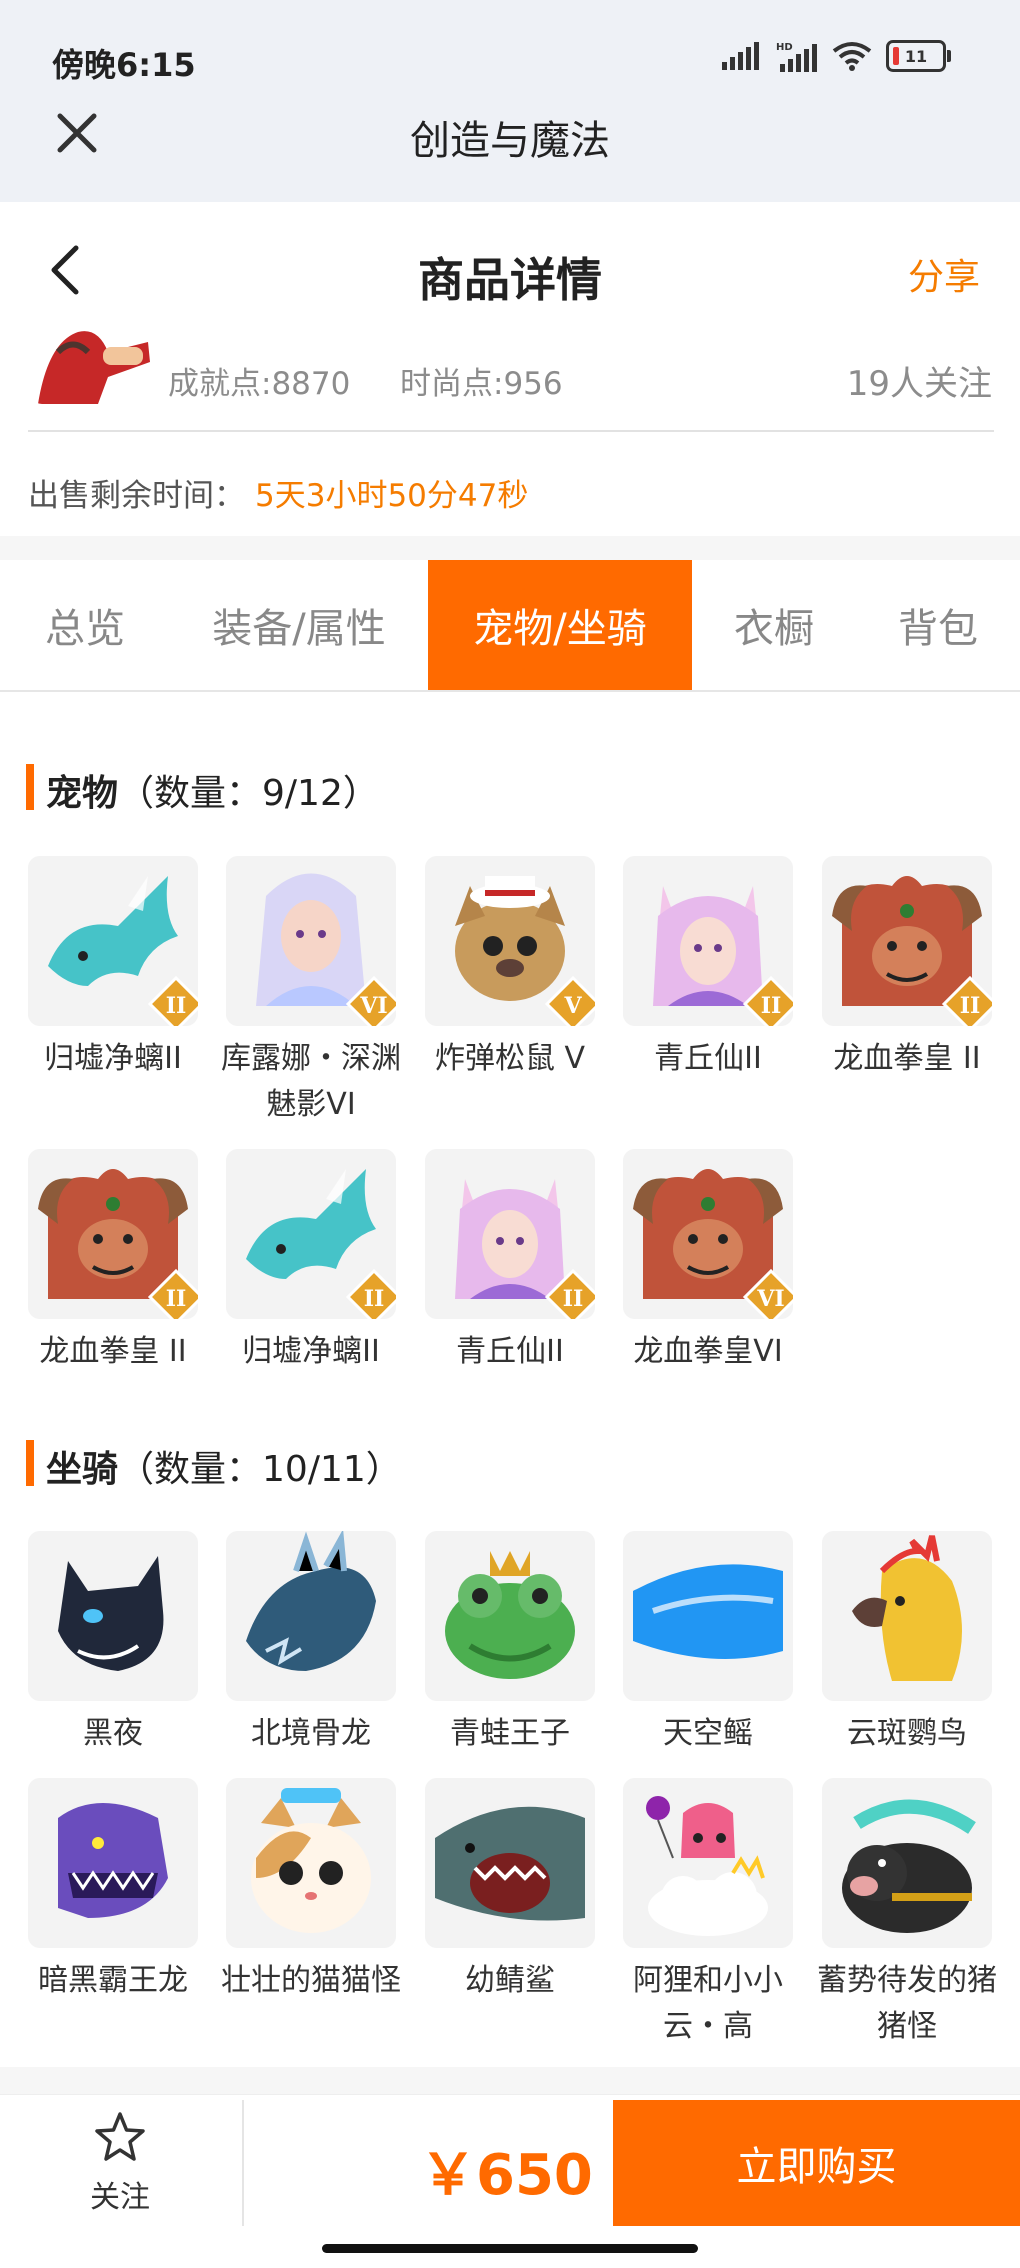 The image size is (1020, 2268). I want to click on signal-hd-icon: HD, so click(796, 57).